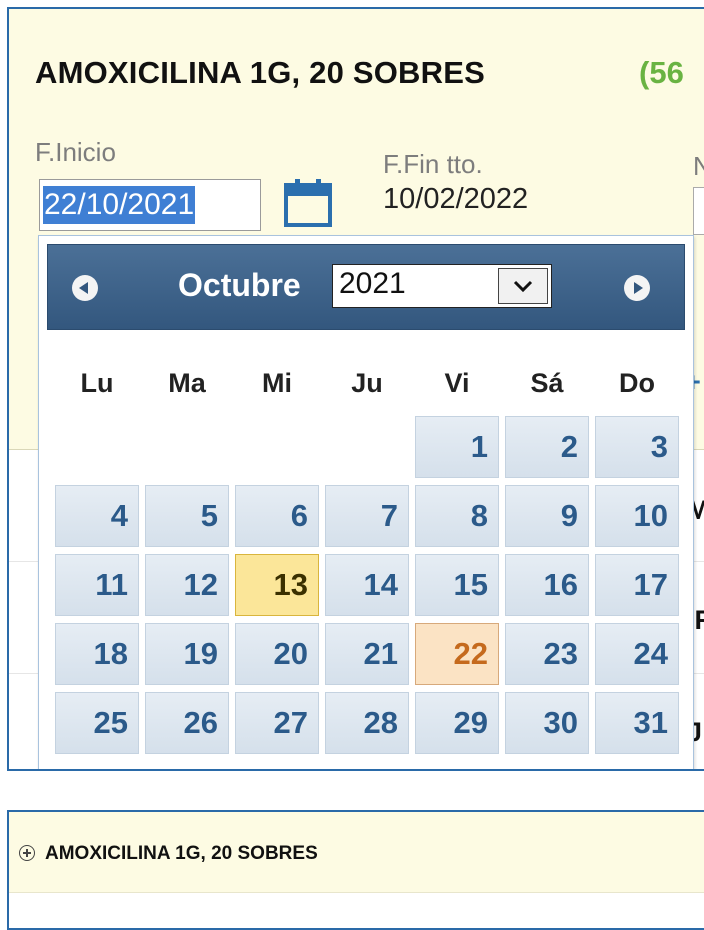 The width and height of the screenshot is (704, 930). What do you see at coordinates (637, 516) in the screenshot?
I see `day-cell: 10` at bounding box center [637, 516].